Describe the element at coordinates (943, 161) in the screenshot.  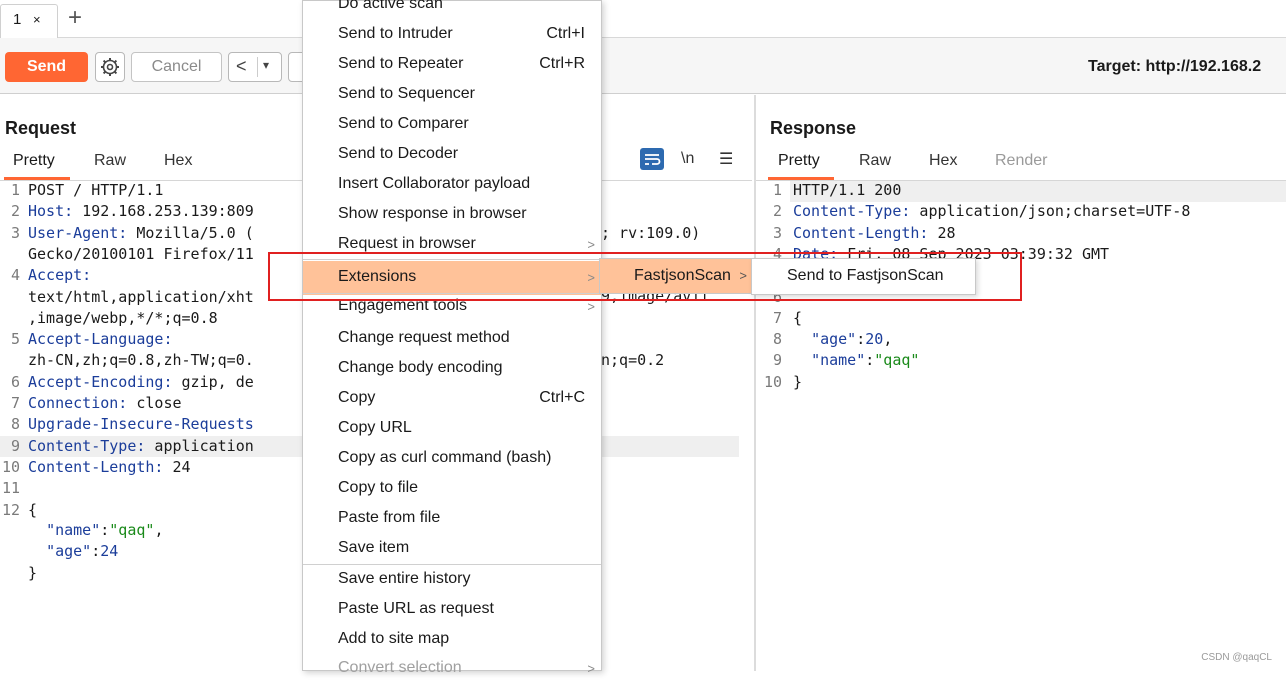
I see `response-tab-hex: Hex` at that location.